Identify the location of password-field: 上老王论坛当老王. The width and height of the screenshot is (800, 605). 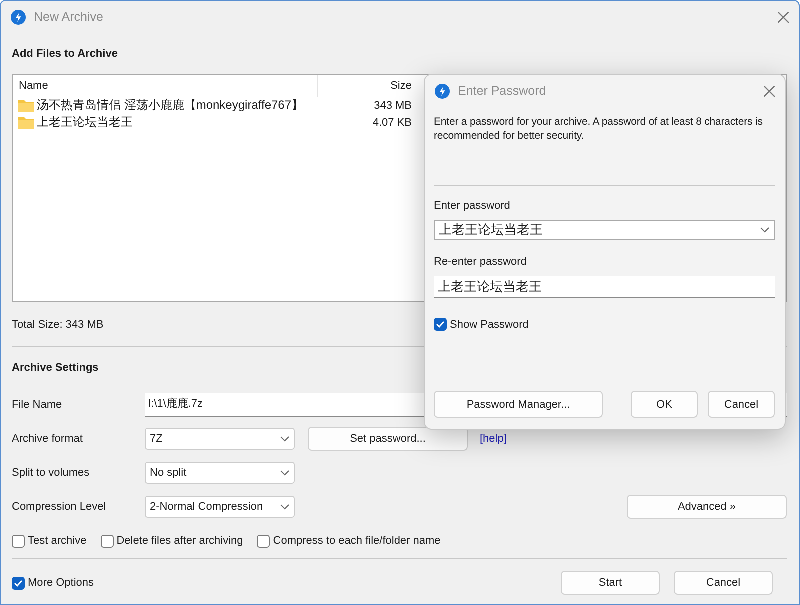
(604, 230).